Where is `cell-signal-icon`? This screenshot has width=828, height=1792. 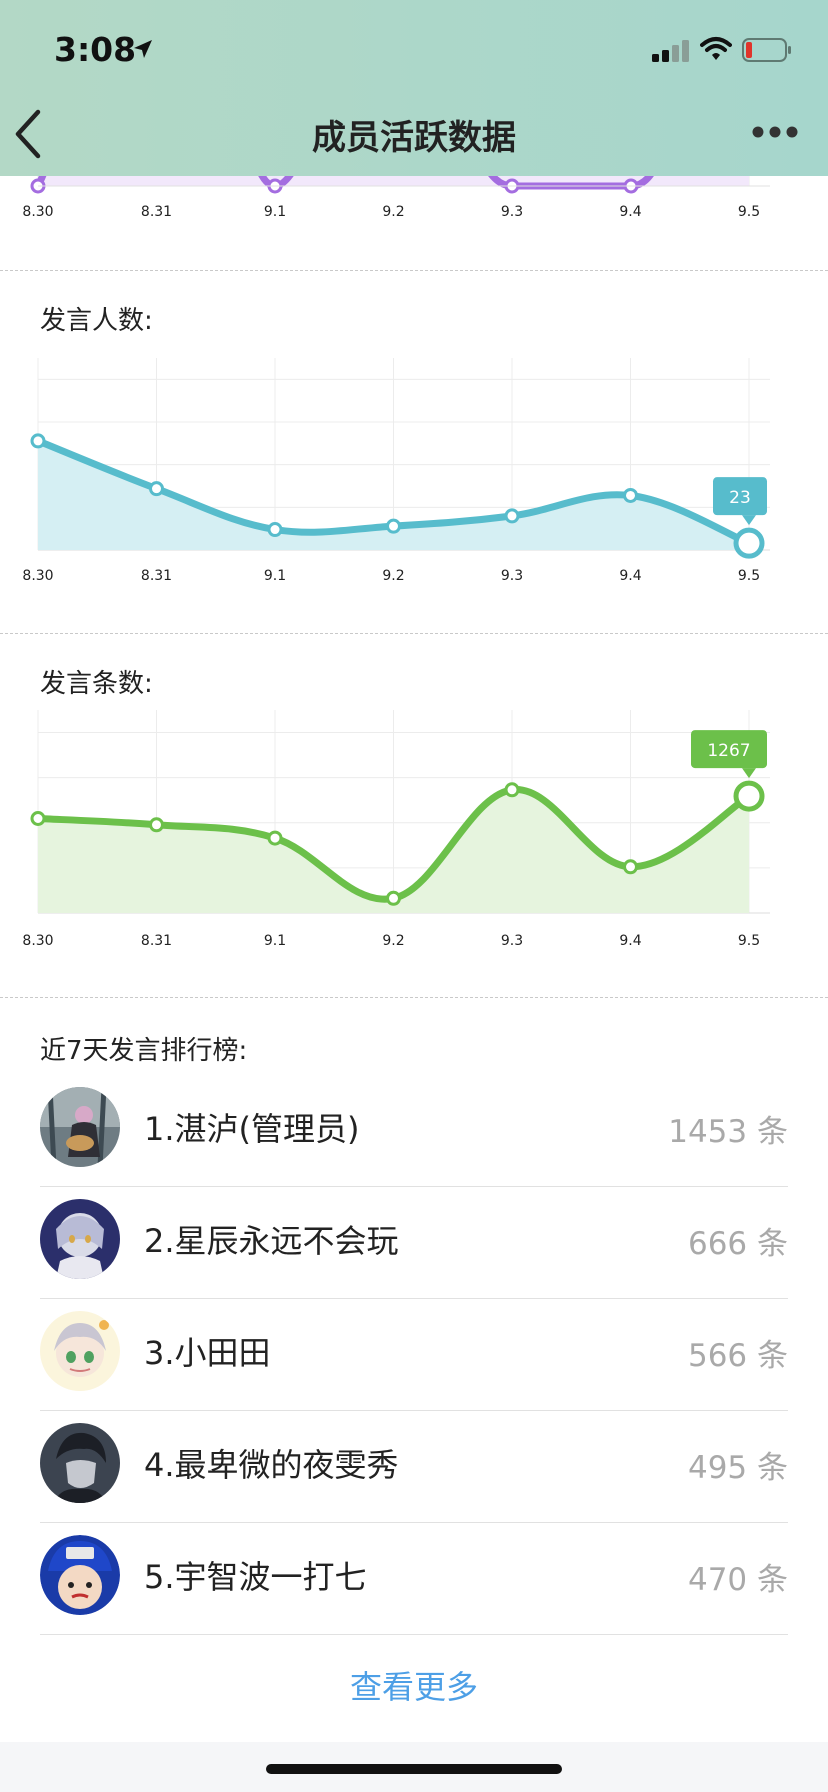
cell-signal-icon is located at coordinates (670, 51).